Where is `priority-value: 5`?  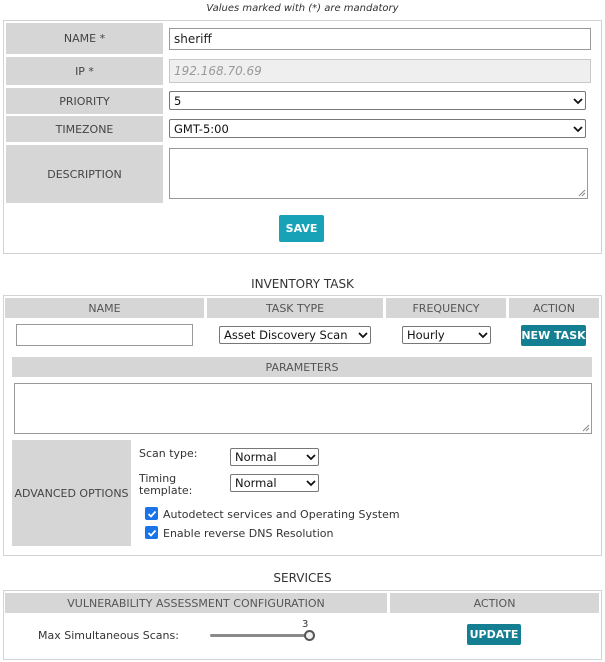 priority-value: 5 is located at coordinates (178, 100).